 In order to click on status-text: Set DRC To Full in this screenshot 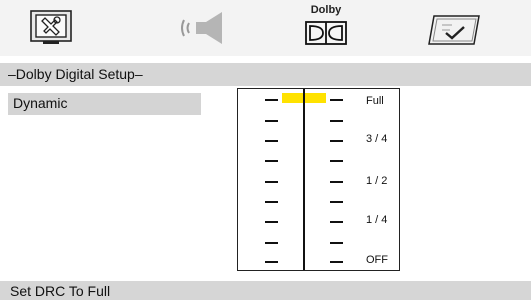, I will do `click(60, 291)`.